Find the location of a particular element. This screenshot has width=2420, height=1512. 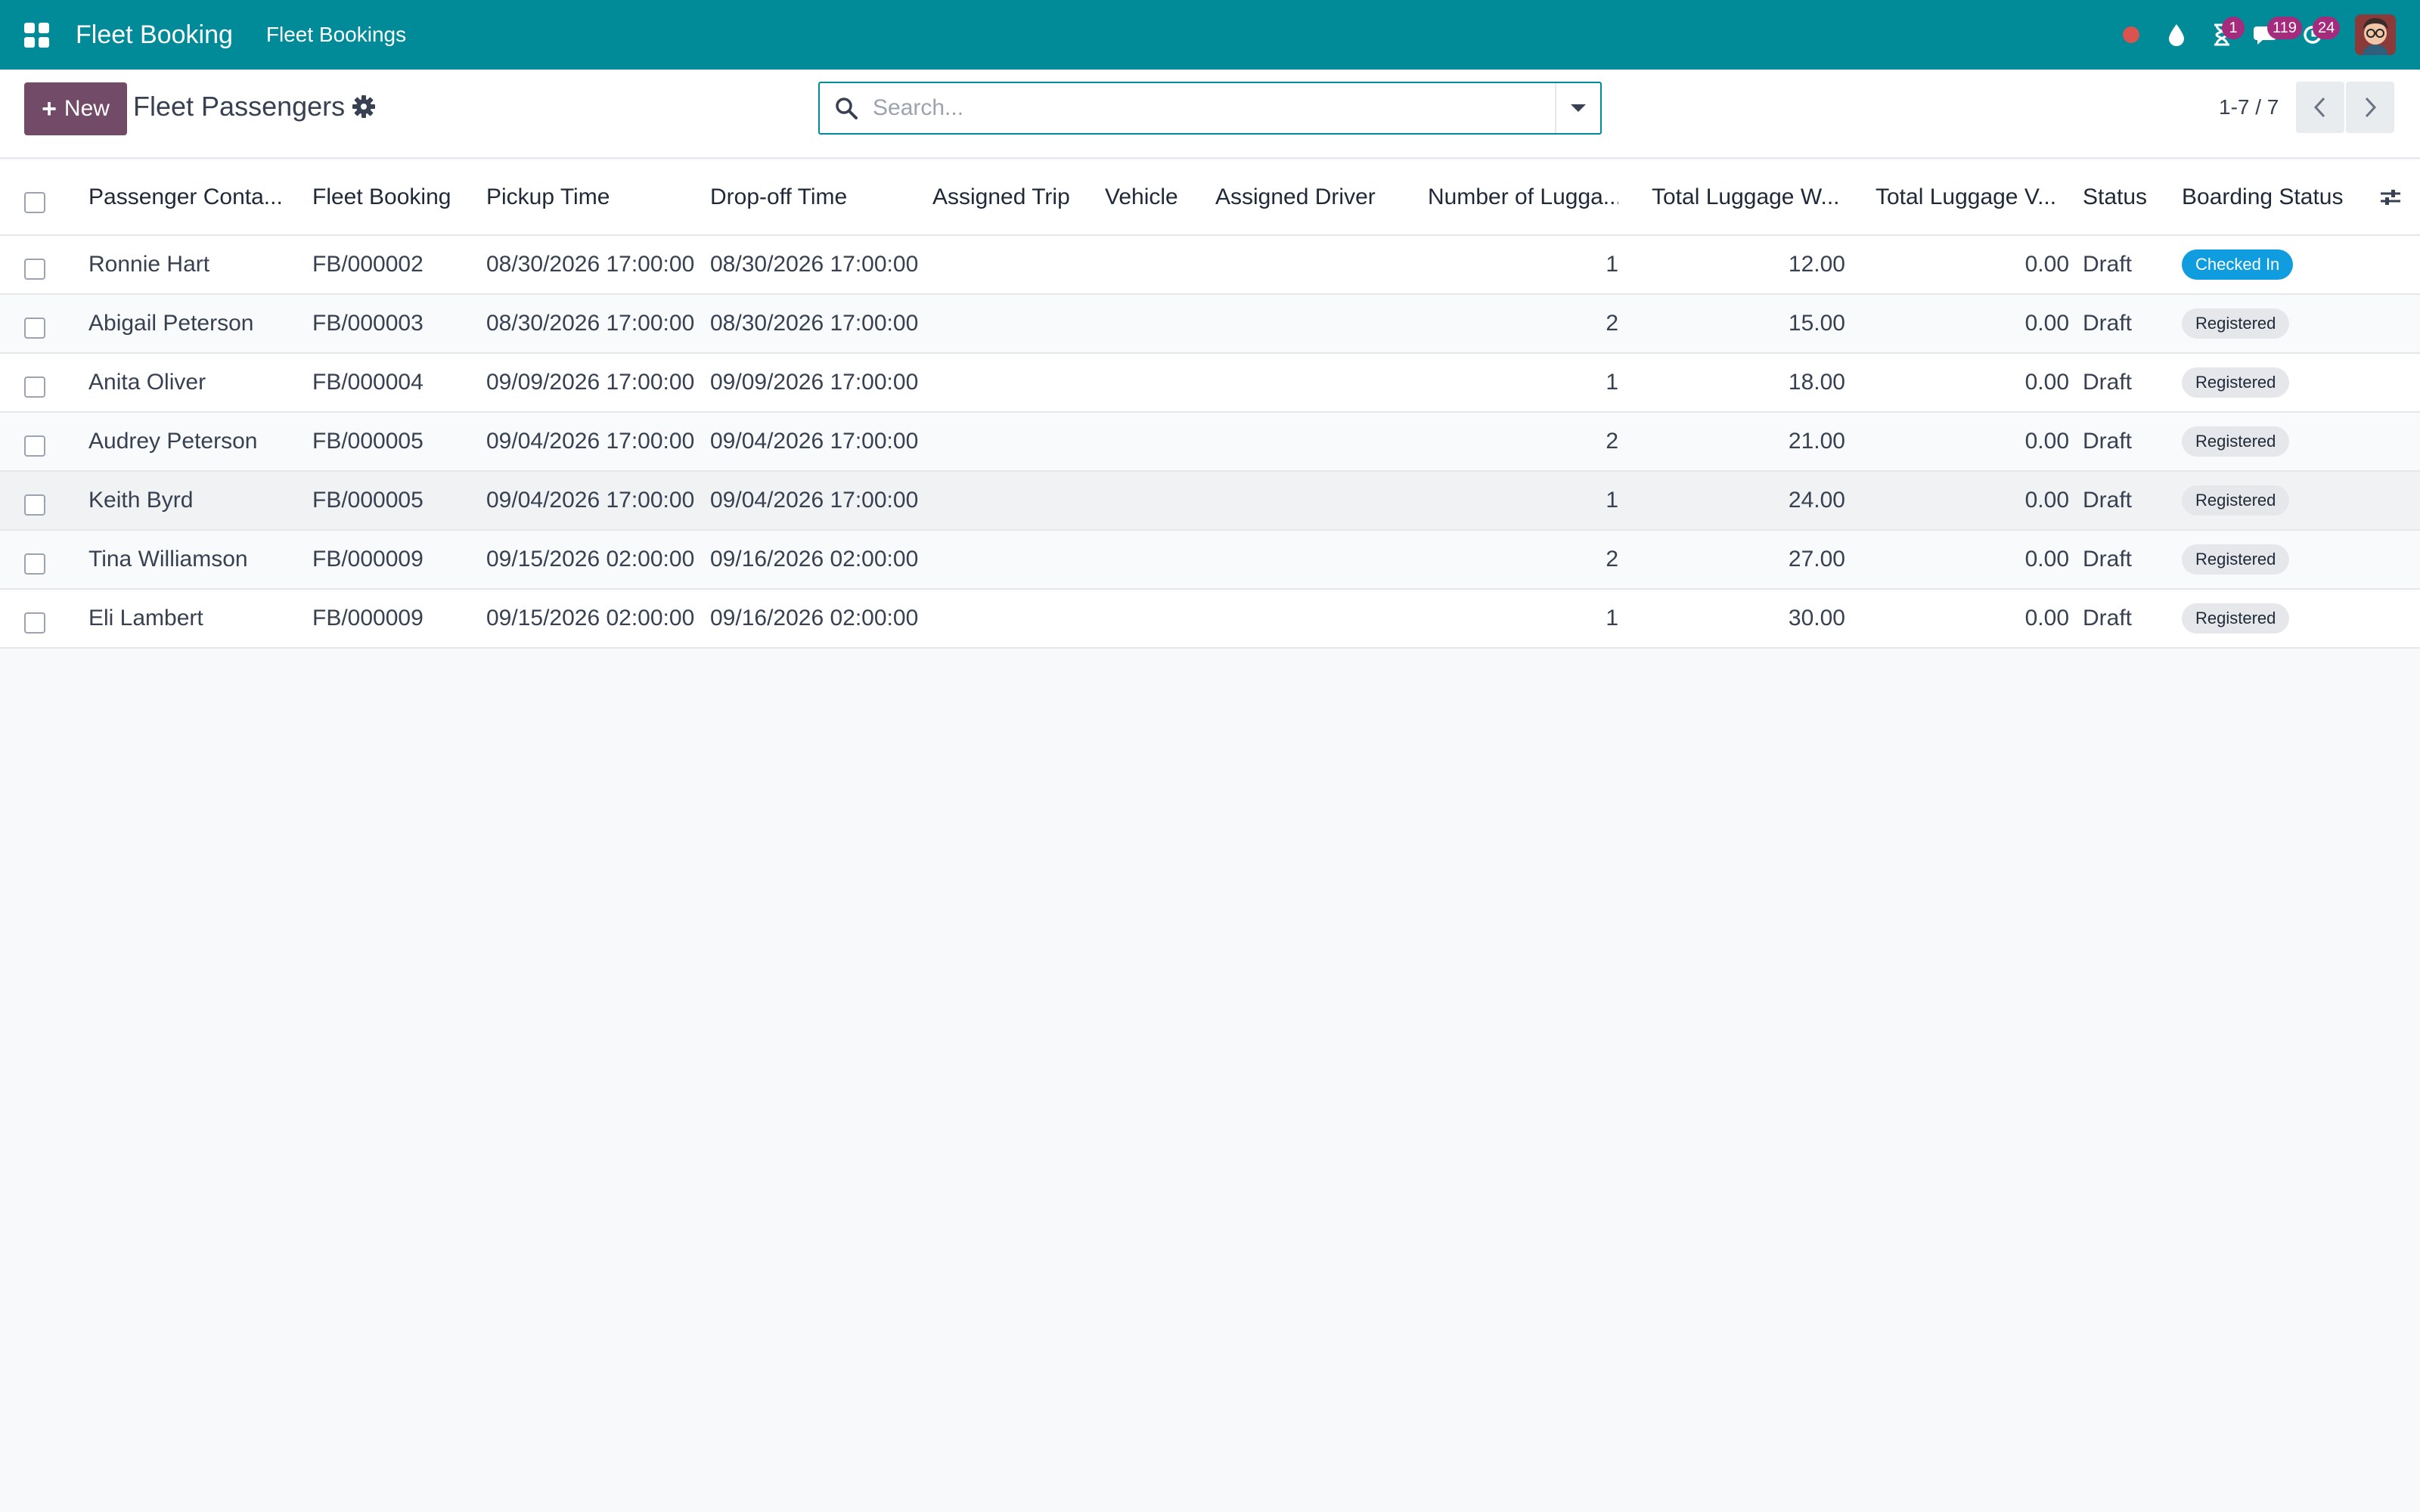

chevron-left-icon is located at coordinates (2319, 107).